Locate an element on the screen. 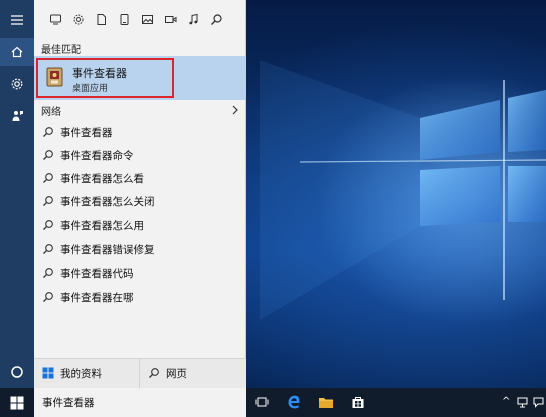  best-match-title: 事件查看器 is located at coordinates (99, 73).